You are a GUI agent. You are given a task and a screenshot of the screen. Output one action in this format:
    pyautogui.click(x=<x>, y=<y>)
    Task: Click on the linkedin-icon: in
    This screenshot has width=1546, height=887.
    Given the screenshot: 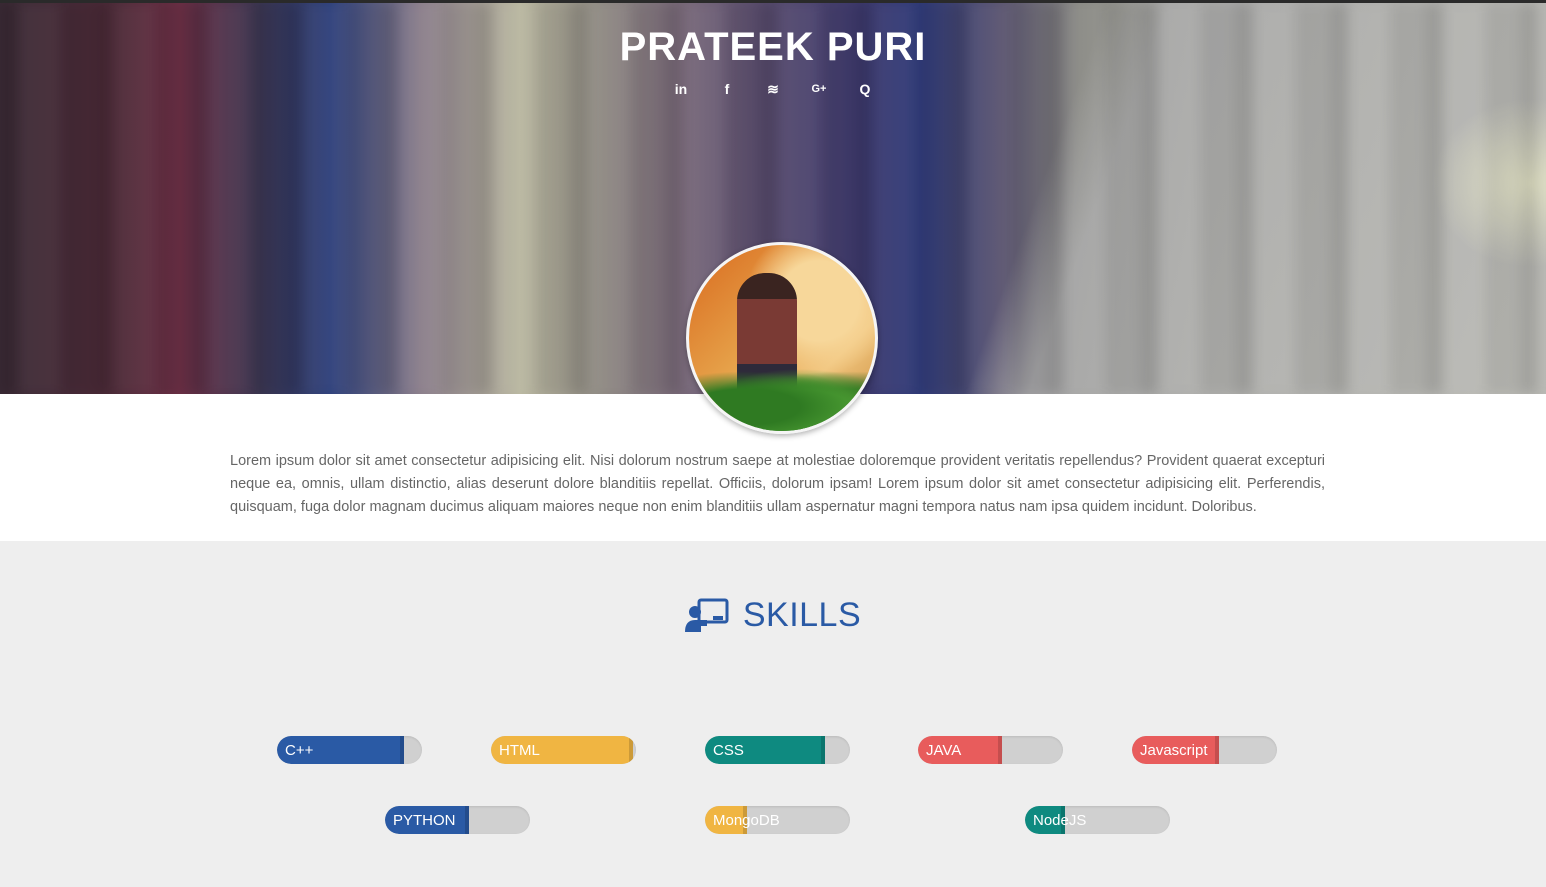 What is the action you would take?
    pyautogui.click(x=681, y=89)
    